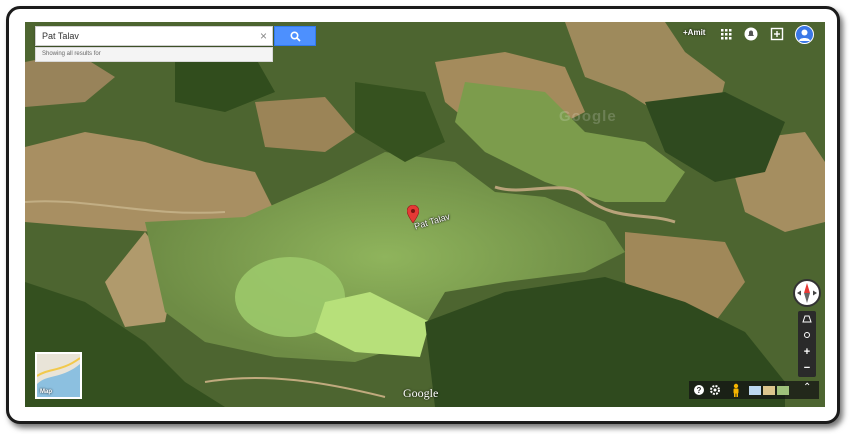 This screenshot has height=434, width=850. I want to click on pegman-icon, so click(736, 390).